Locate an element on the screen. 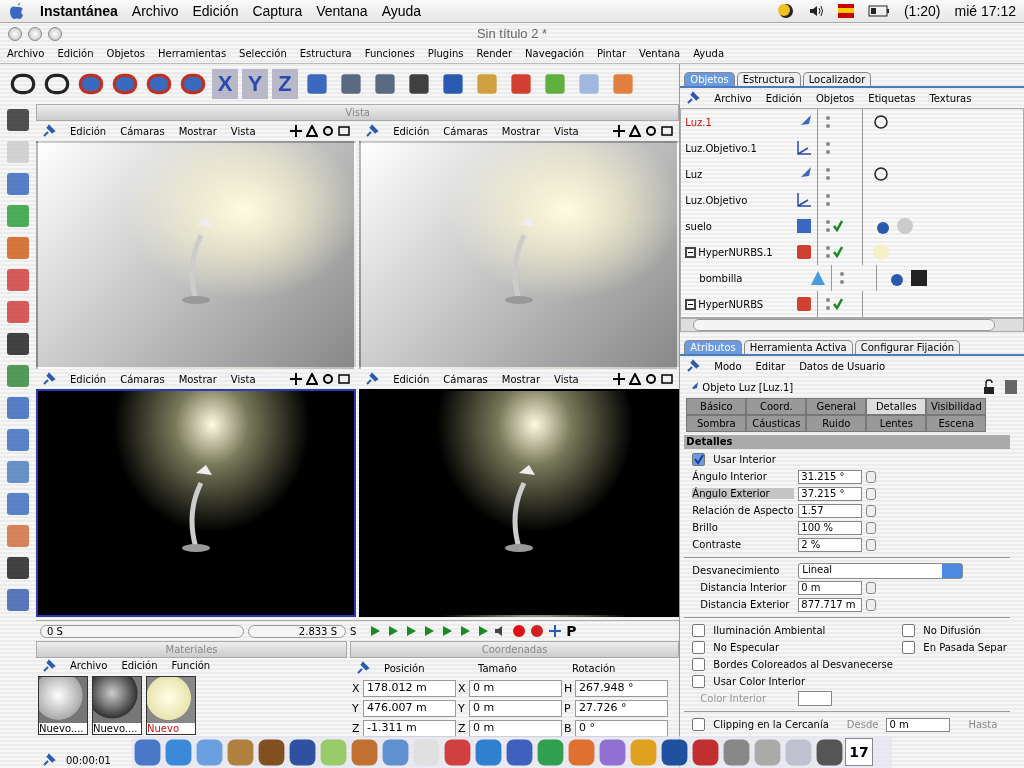  menu-item: Pintar is located at coordinates (612, 53).